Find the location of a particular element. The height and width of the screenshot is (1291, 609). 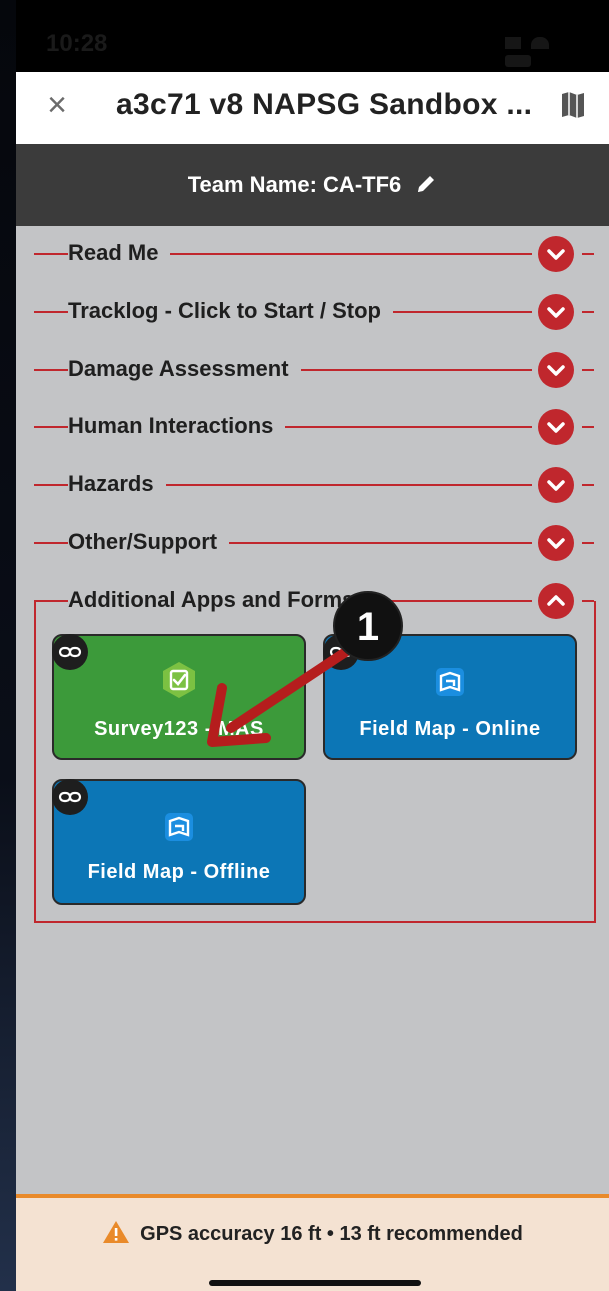

field-map-offline-tile: Field Map - Offline is located at coordinates (179, 842).